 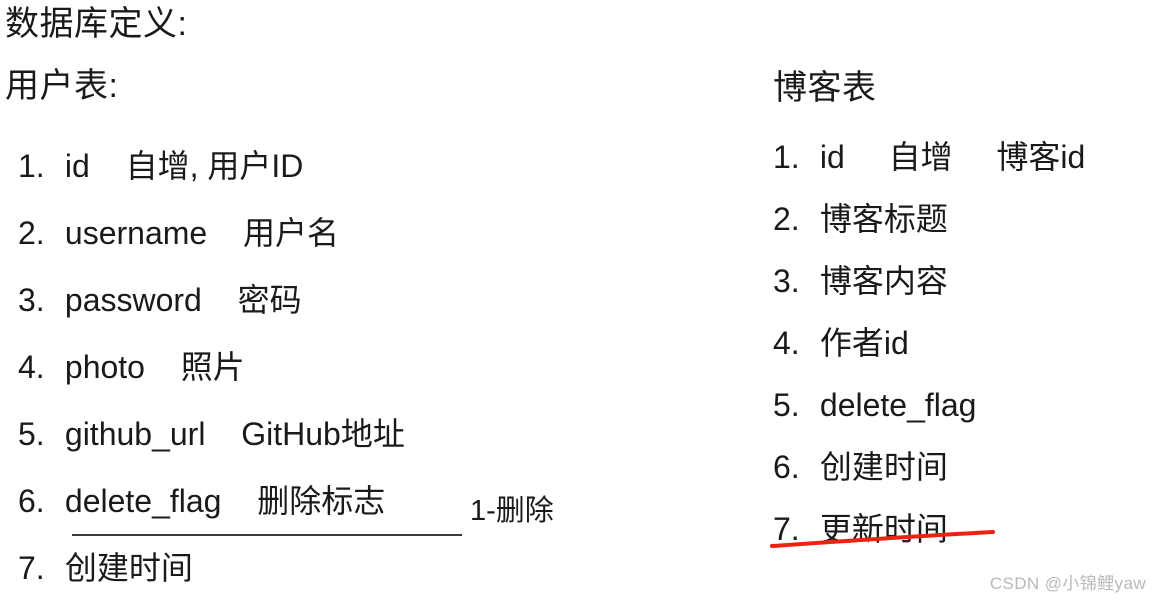 What do you see at coordinates (512, 511) in the screenshot?
I see `delete-flag-annotation: 1-删除` at bounding box center [512, 511].